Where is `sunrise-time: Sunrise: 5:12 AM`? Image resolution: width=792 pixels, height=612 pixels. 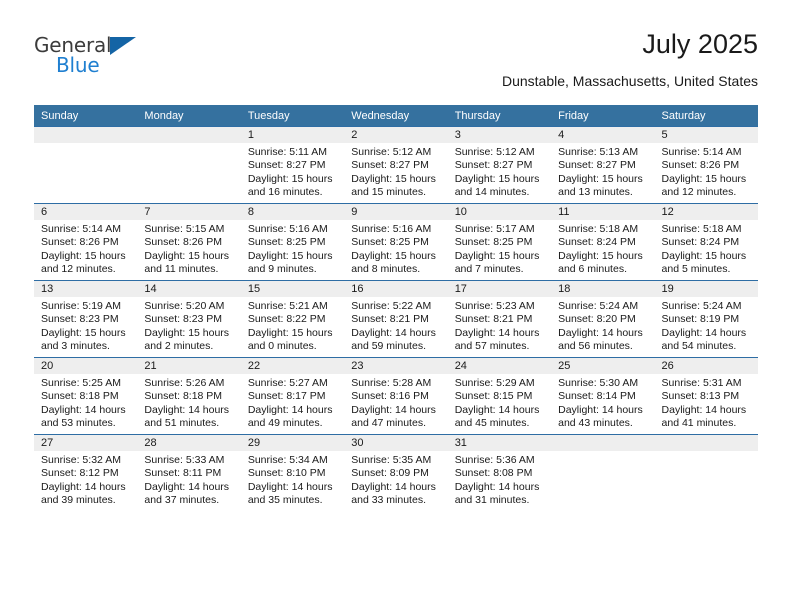
sunrise-time: Sunrise: 5:12 AM is located at coordinates (494, 152).